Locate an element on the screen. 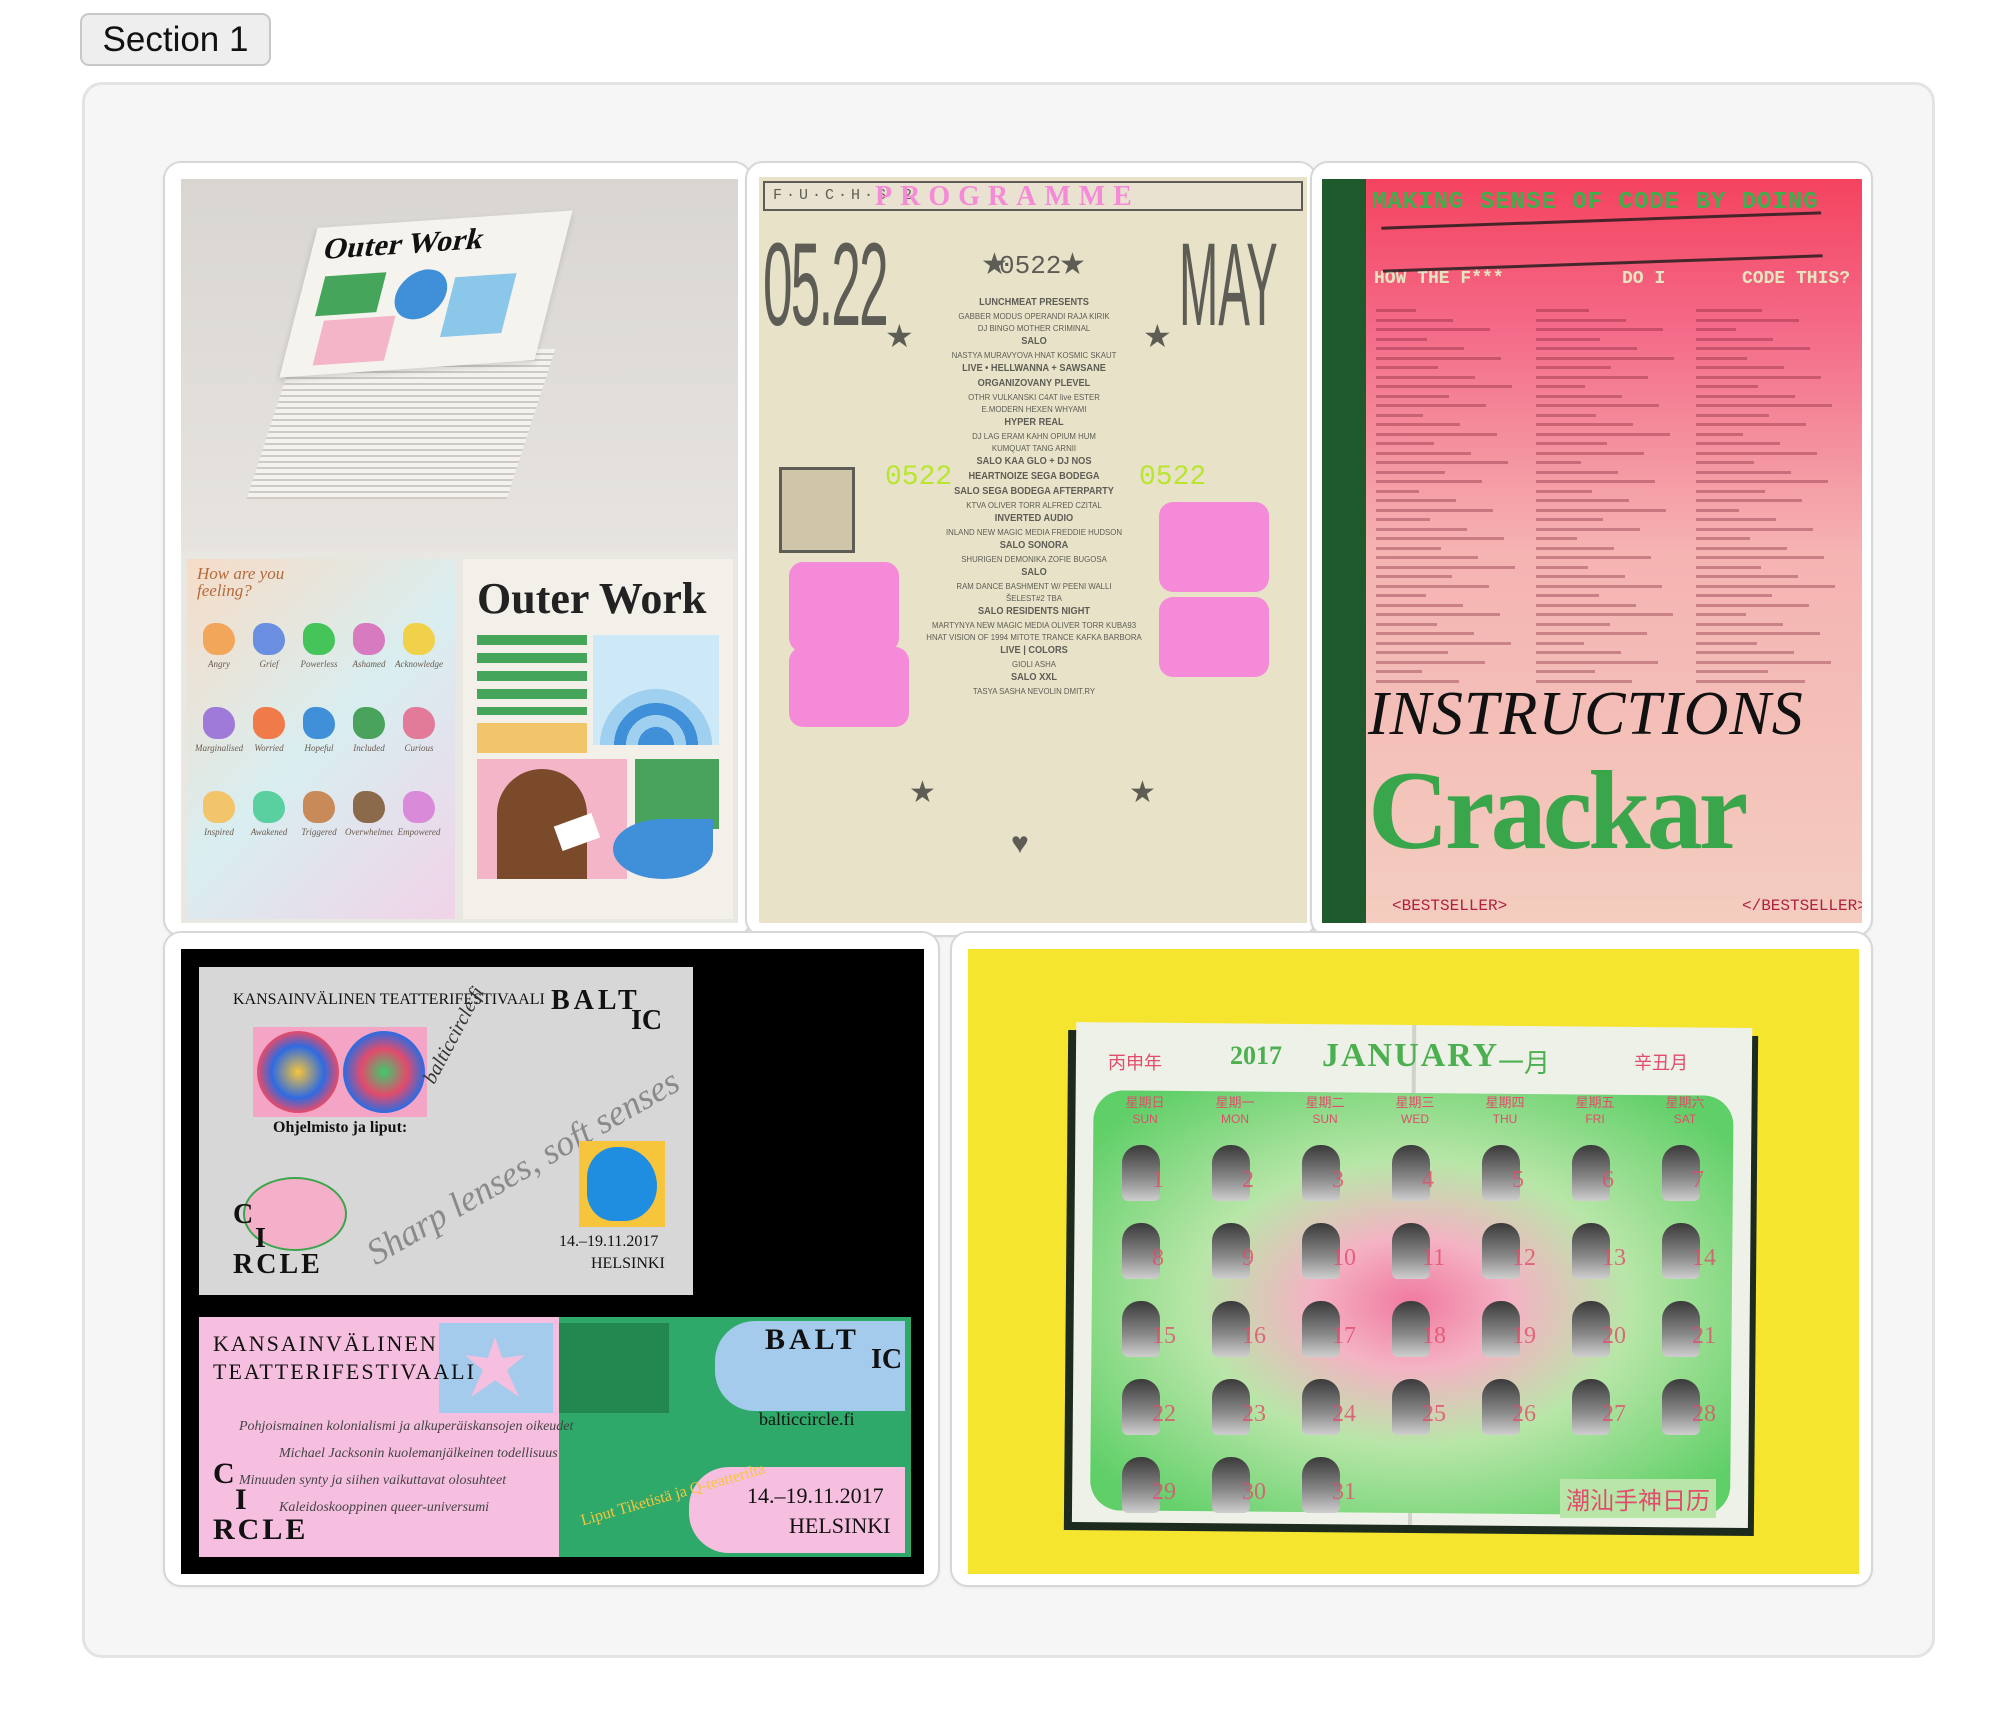  emotion-label: Ashamed is located at coordinates (369, 664).